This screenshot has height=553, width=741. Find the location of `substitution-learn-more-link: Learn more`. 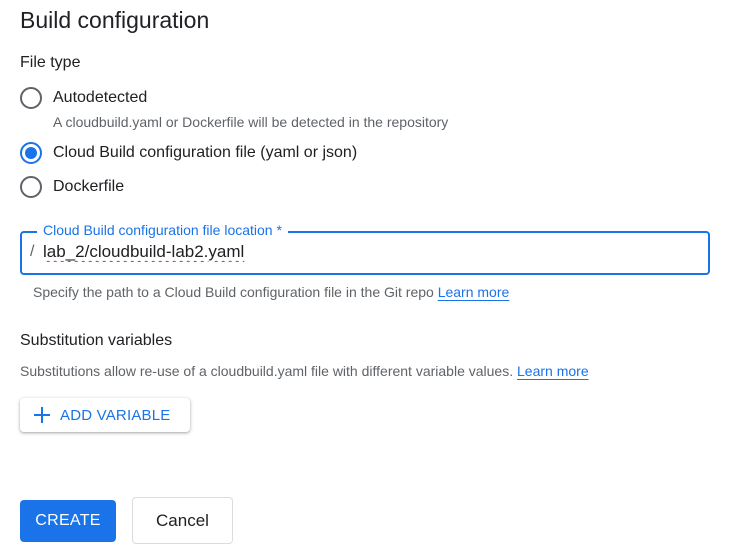

substitution-learn-more-link: Learn more is located at coordinates (553, 371).